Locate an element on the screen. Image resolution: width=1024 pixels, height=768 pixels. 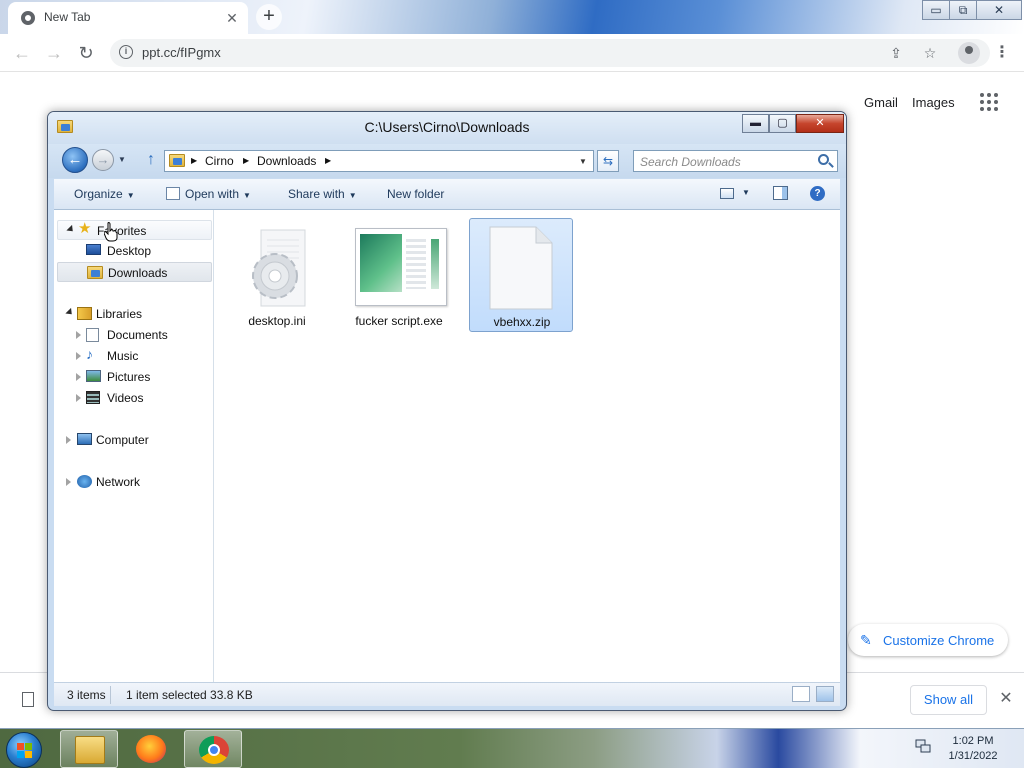
search-placeholder: Search Downloads is located at coordinates (690, 162).